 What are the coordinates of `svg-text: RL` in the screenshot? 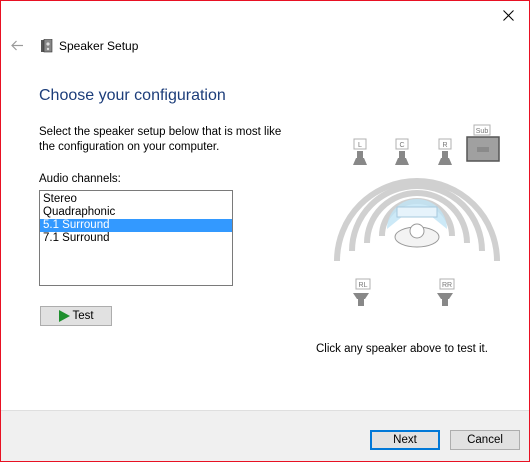 It's located at (363, 285).